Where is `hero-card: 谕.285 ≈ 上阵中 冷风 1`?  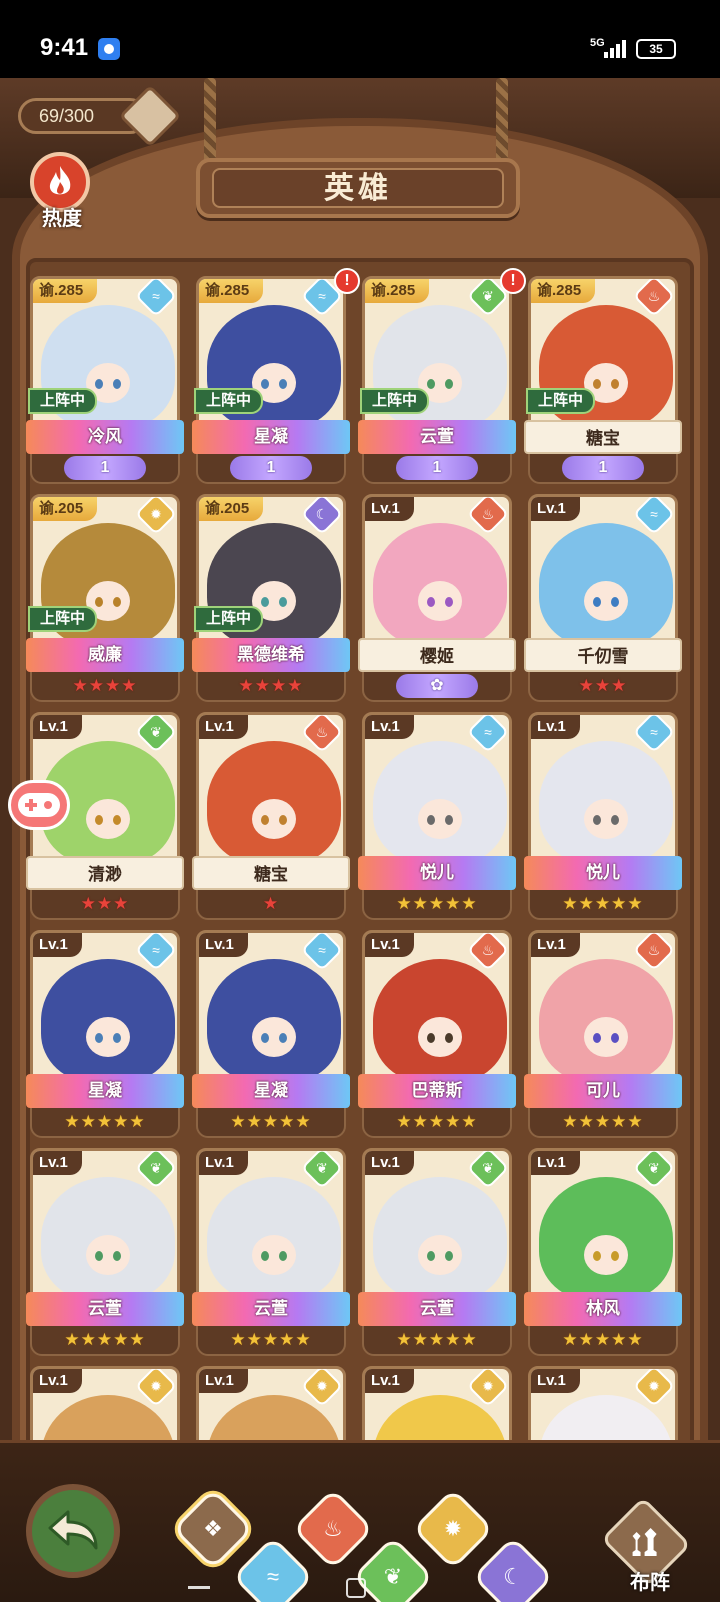
hero-card: 谕.285 ≈ 上阵中 冷风 1 is located at coordinates (105, 380).